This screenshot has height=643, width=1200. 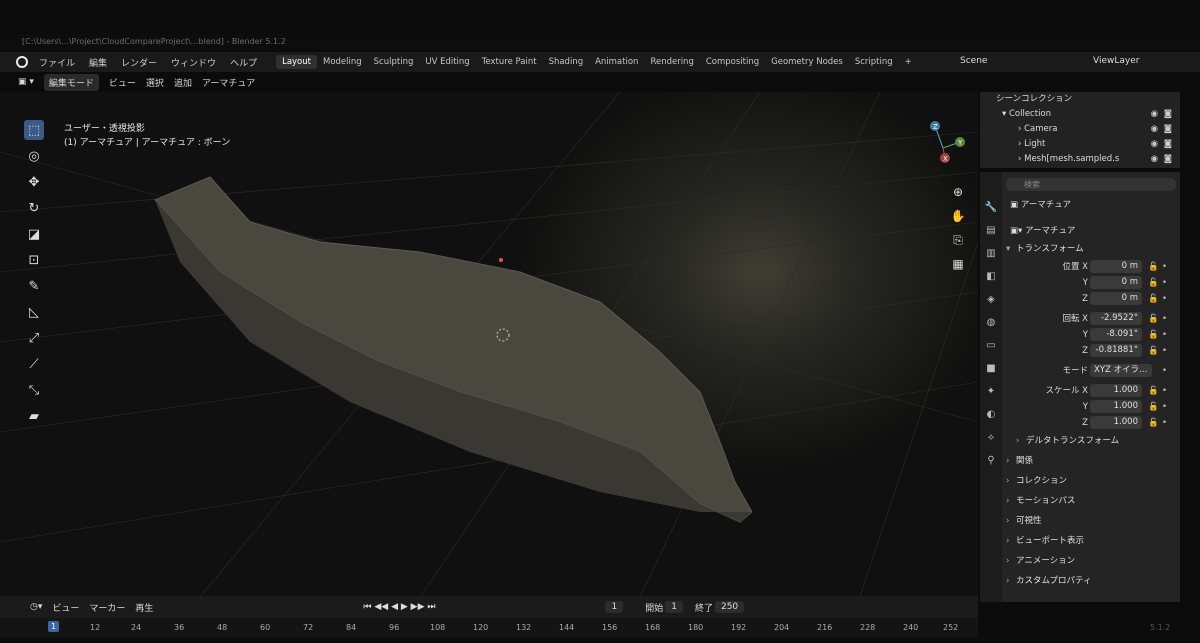 I want to click on transform-tool-icon: ⊡, so click(x=34, y=260).